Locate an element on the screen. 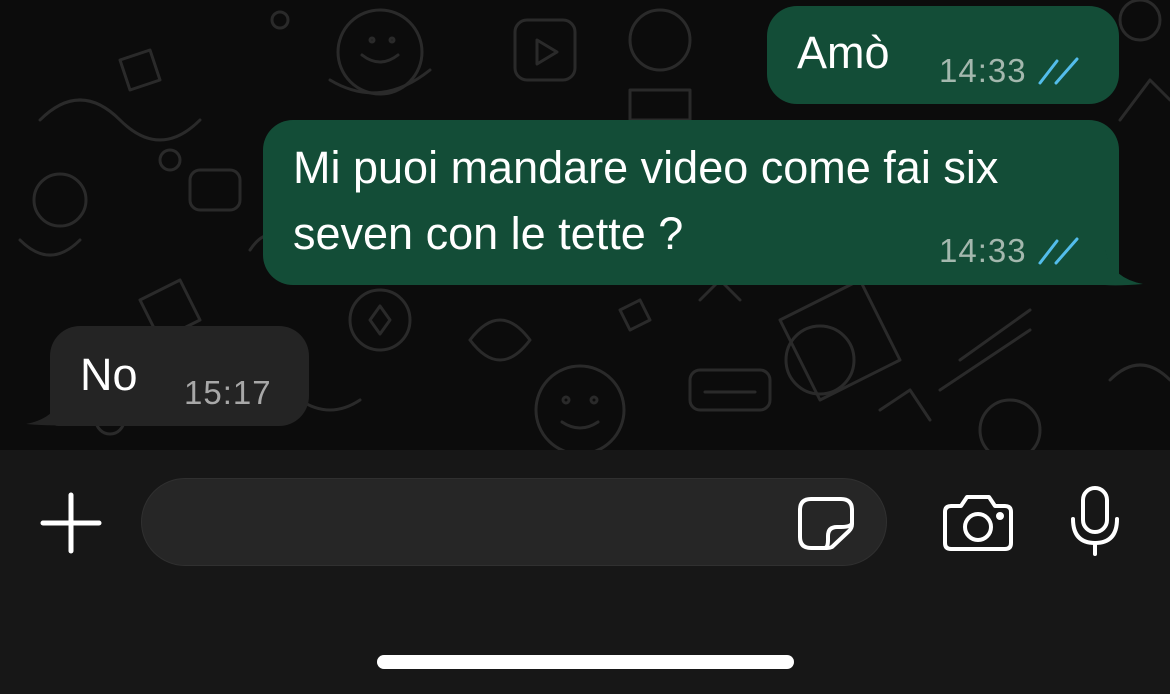  microphone-icon is located at coordinates (1095, 521).